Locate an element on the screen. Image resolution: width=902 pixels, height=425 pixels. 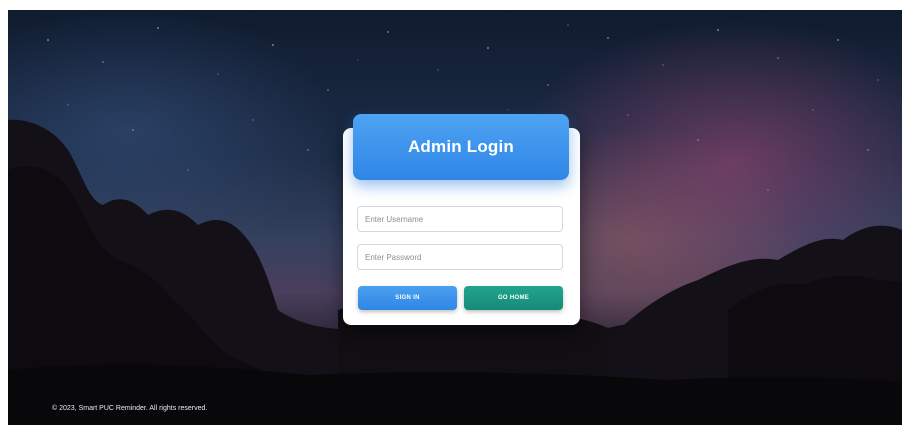
login-card: Admin Login SIGN IN GO HOME is located at coordinates (461, 219).